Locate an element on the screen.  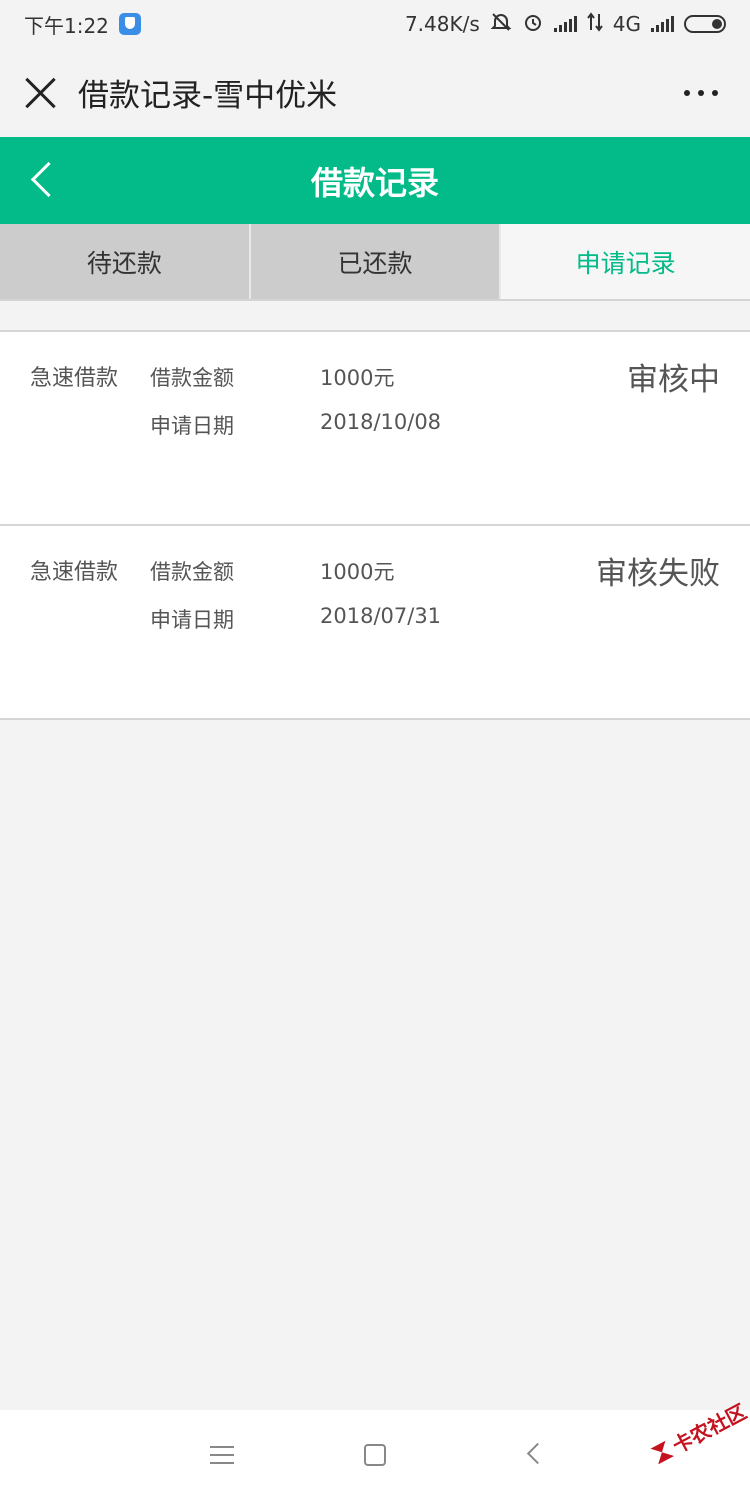
webview-title-bar: 借款记录-雪中优米 is located at coordinates (375, 92).